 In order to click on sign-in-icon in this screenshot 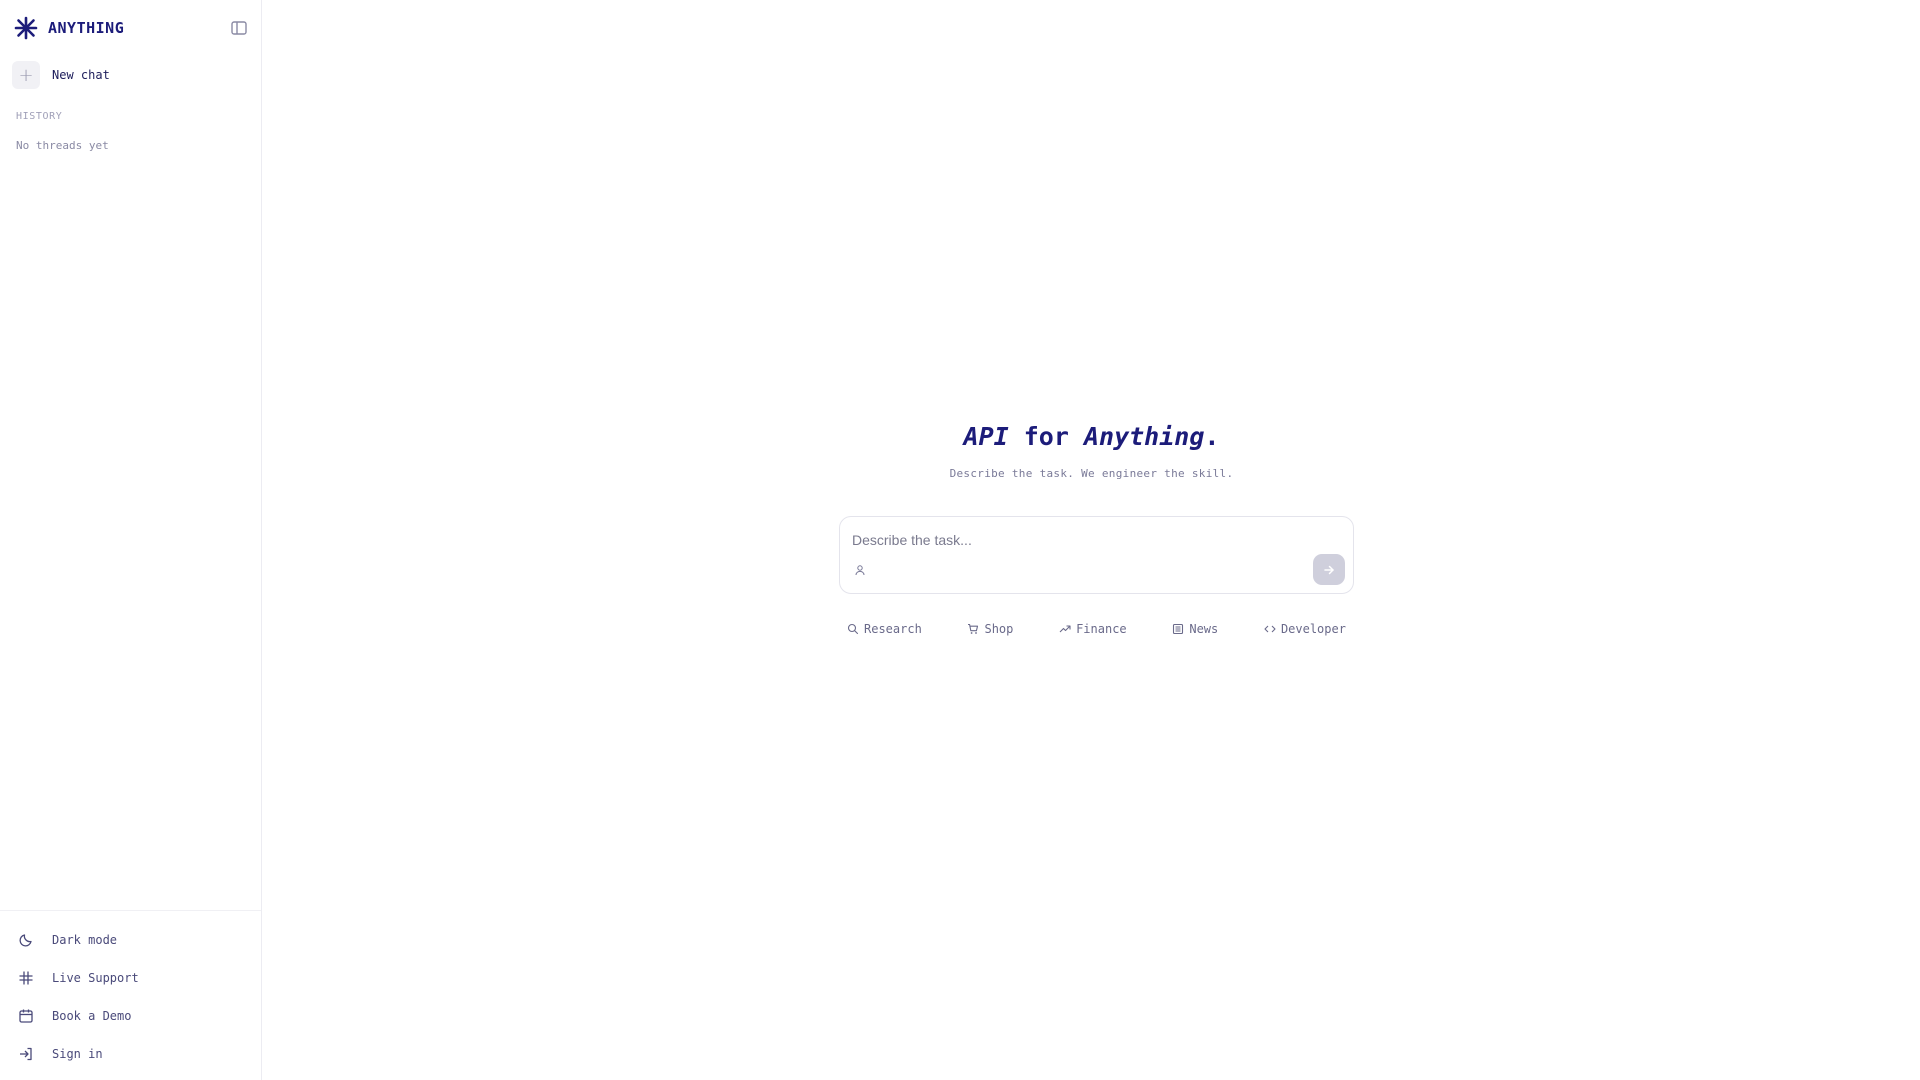, I will do `click(26, 1054)`.